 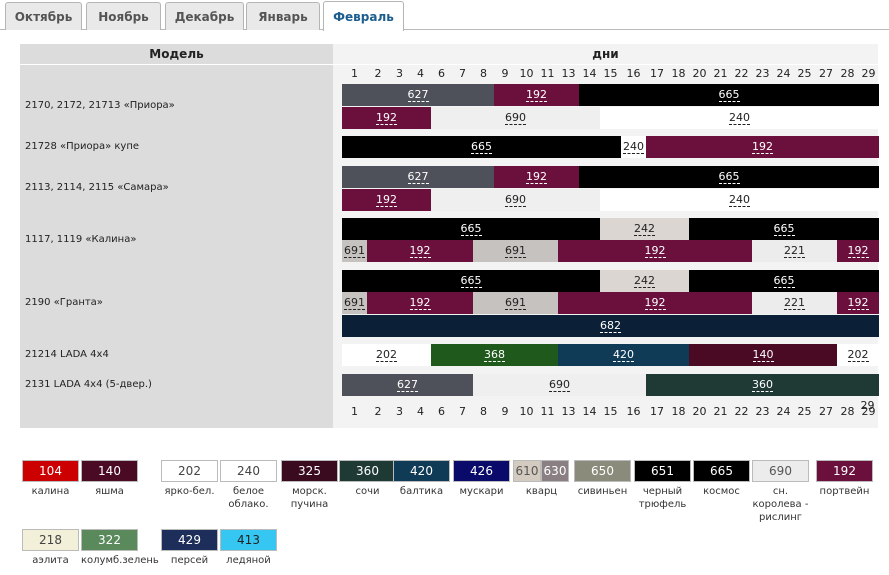 I want to click on legend-item: 426 мускари, so click(x=481, y=479).